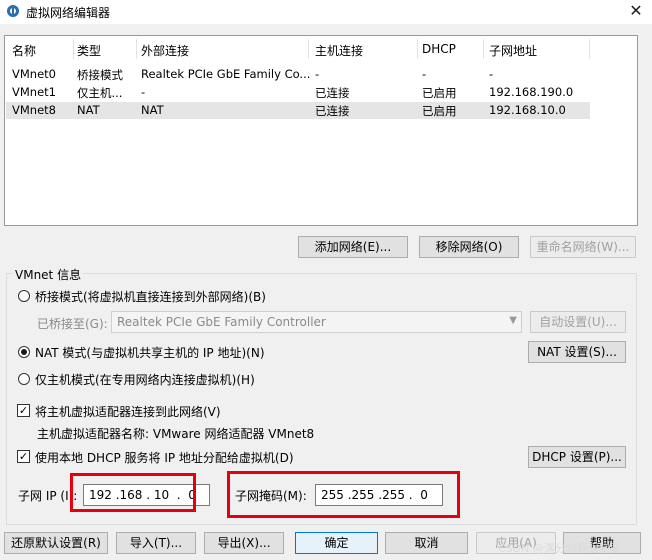 Image resolution: width=652 pixels, height=560 pixels. Describe the element at coordinates (24, 50) in the screenshot. I see `column-header-name: 名称` at that location.